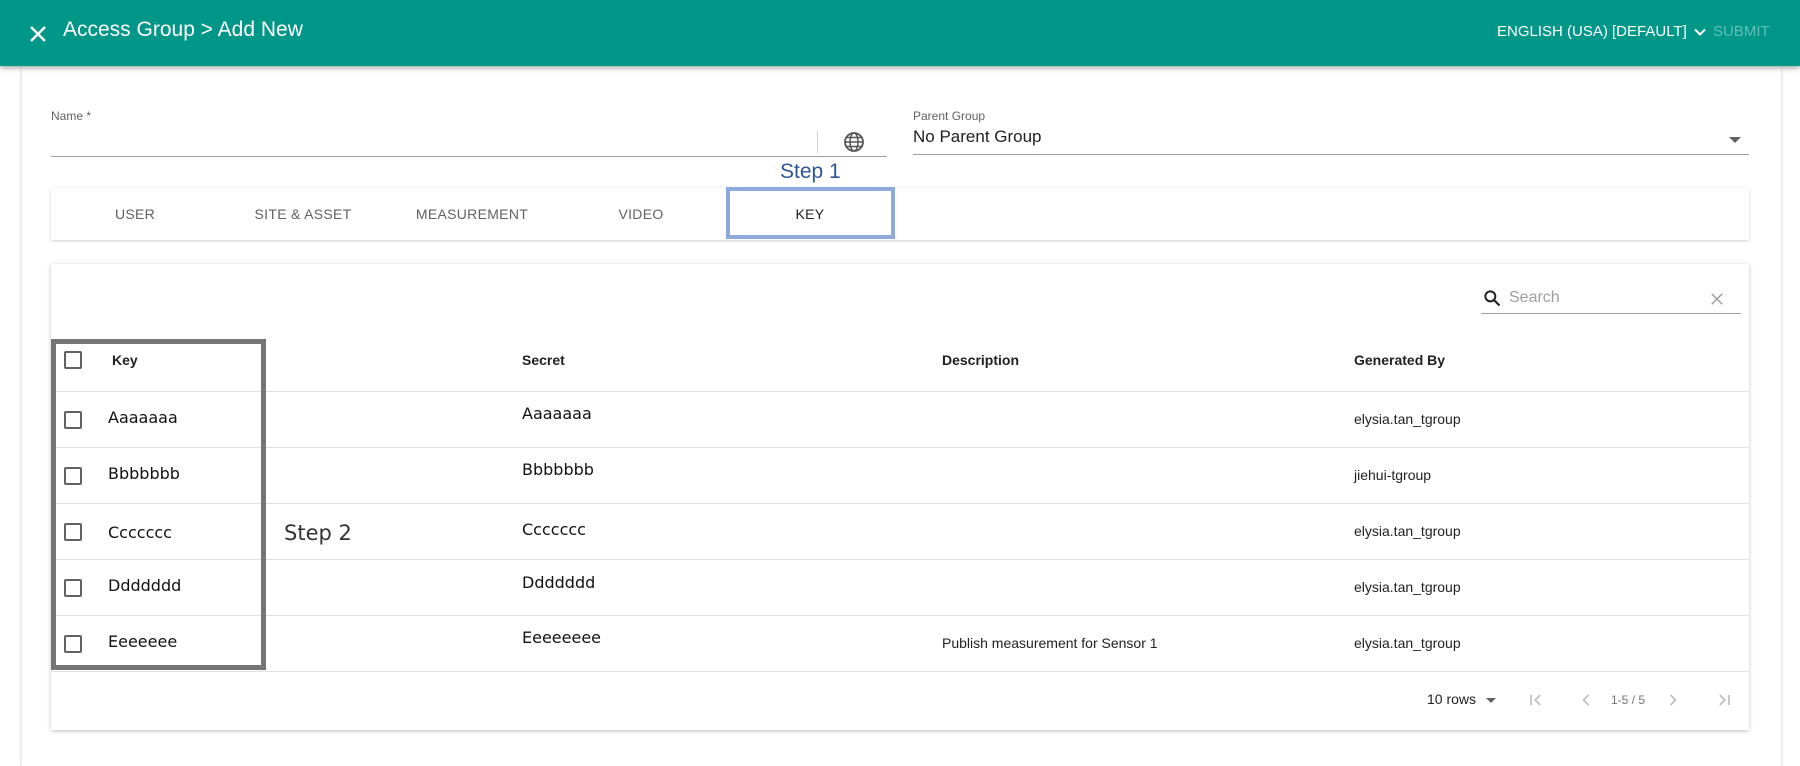  What do you see at coordinates (810, 171) in the screenshot?
I see `step1-annotation: Step 1` at bounding box center [810, 171].